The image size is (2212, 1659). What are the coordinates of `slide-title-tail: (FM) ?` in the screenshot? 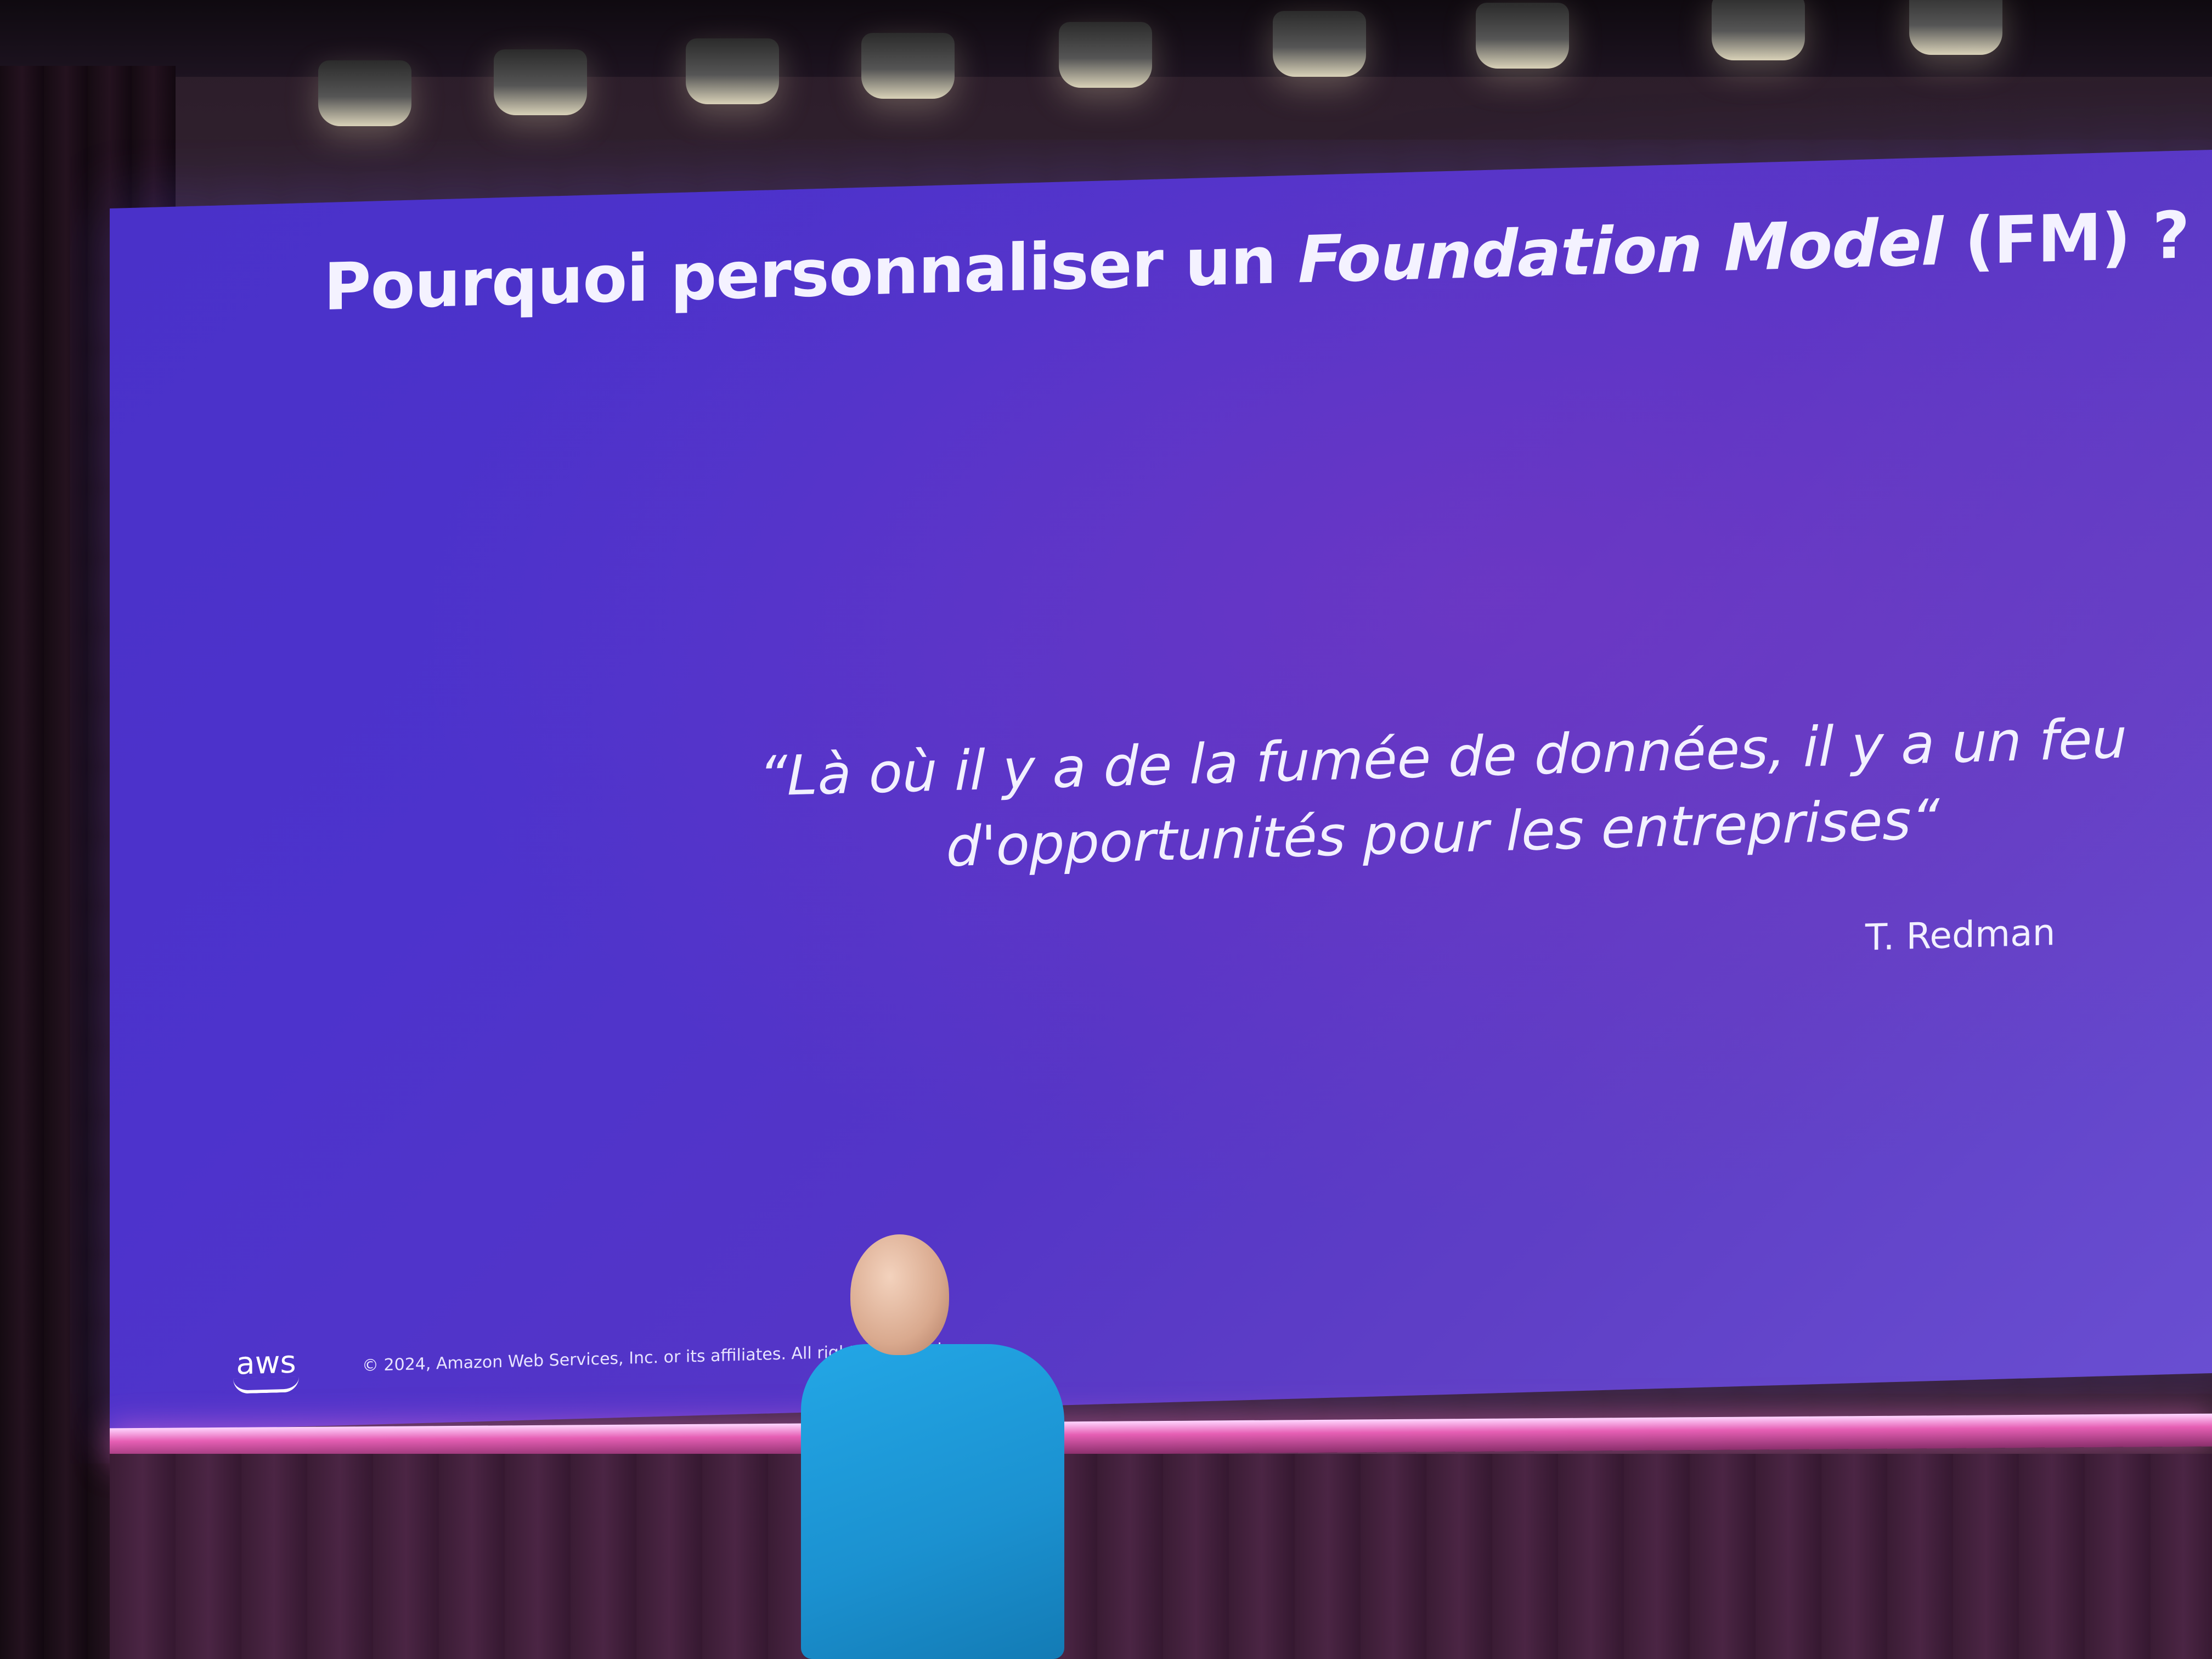 It's located at (2066, 238).